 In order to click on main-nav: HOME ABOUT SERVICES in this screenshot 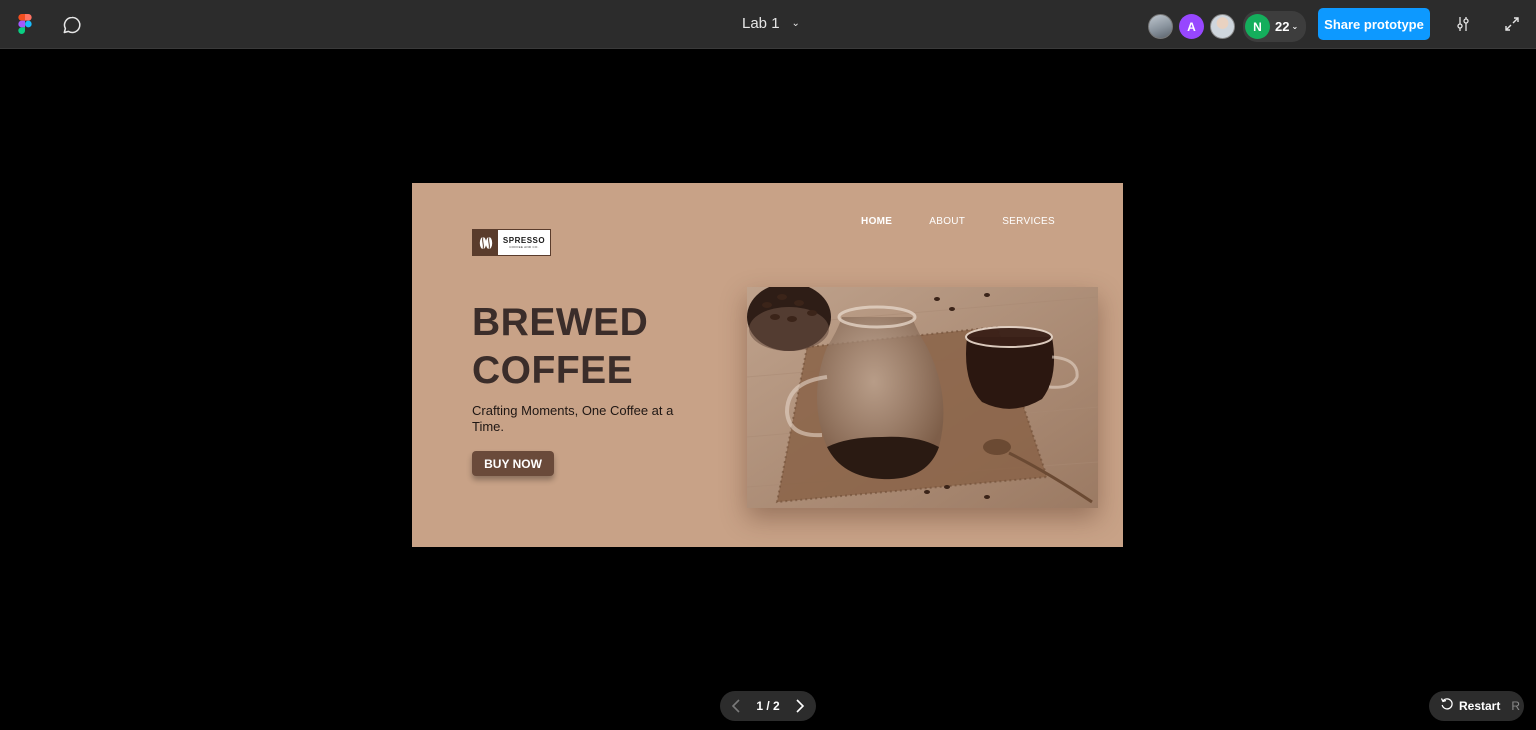, I will do `click(958, 221)`.